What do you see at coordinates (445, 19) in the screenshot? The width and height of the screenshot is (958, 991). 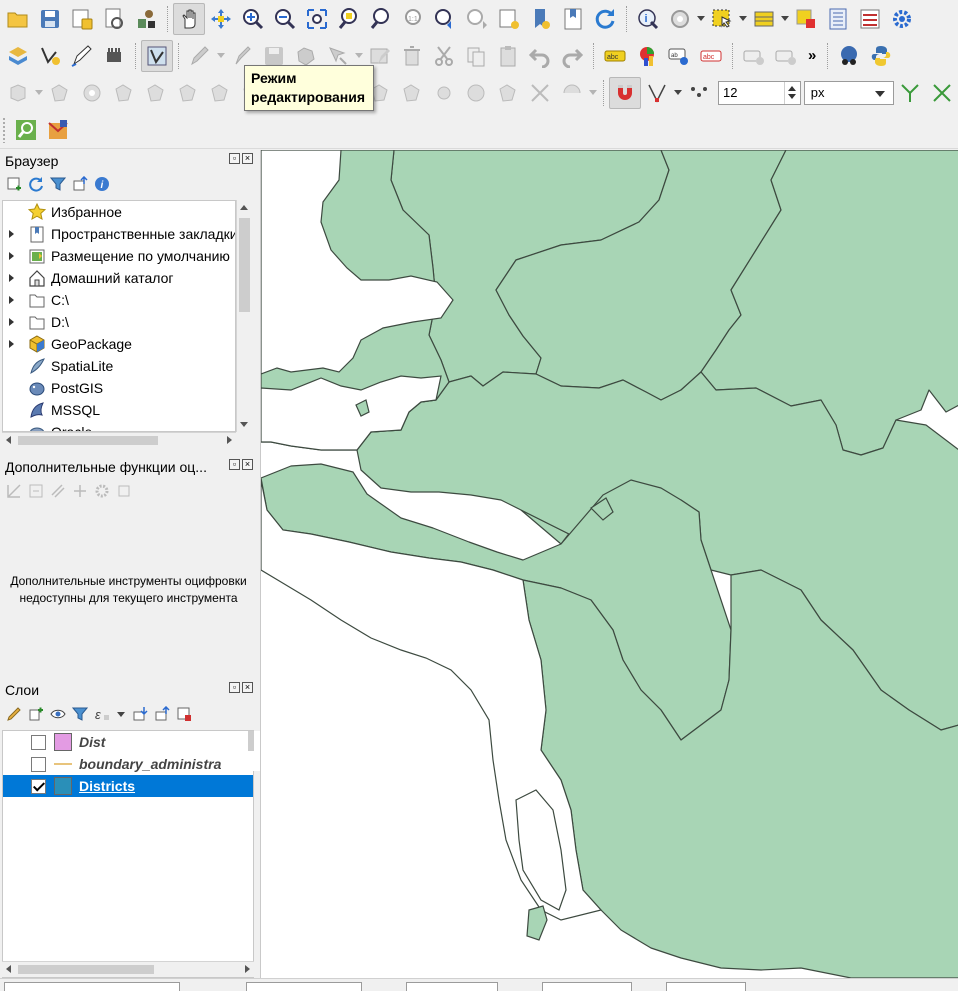 I see `zoom-last-icon` at bounding box center [445, 19].